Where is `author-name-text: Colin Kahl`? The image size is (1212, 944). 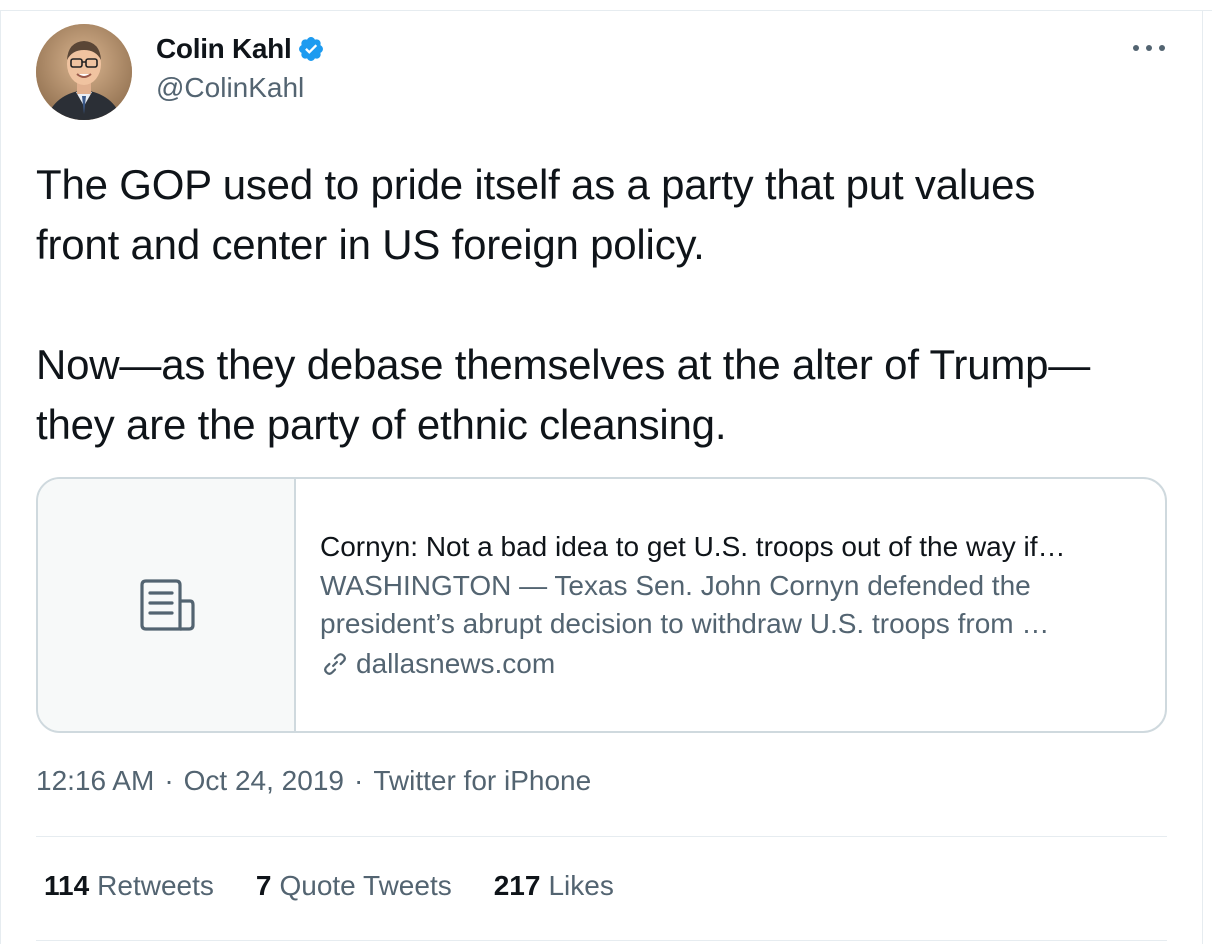
author-name-text: Colin Kahl is located at coordinates (224, 49).